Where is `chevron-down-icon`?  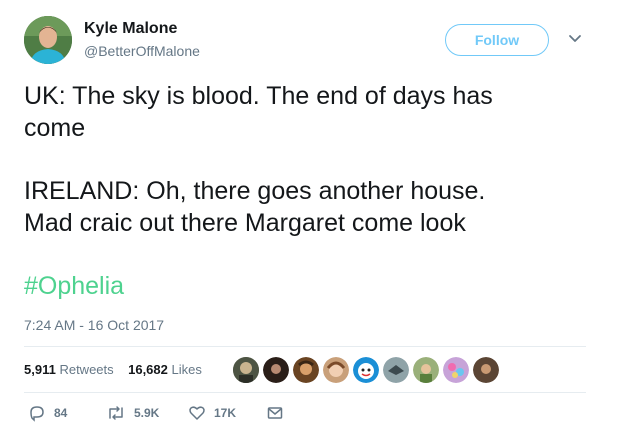 chevron-down-icon is located at coordinates (575, 39).